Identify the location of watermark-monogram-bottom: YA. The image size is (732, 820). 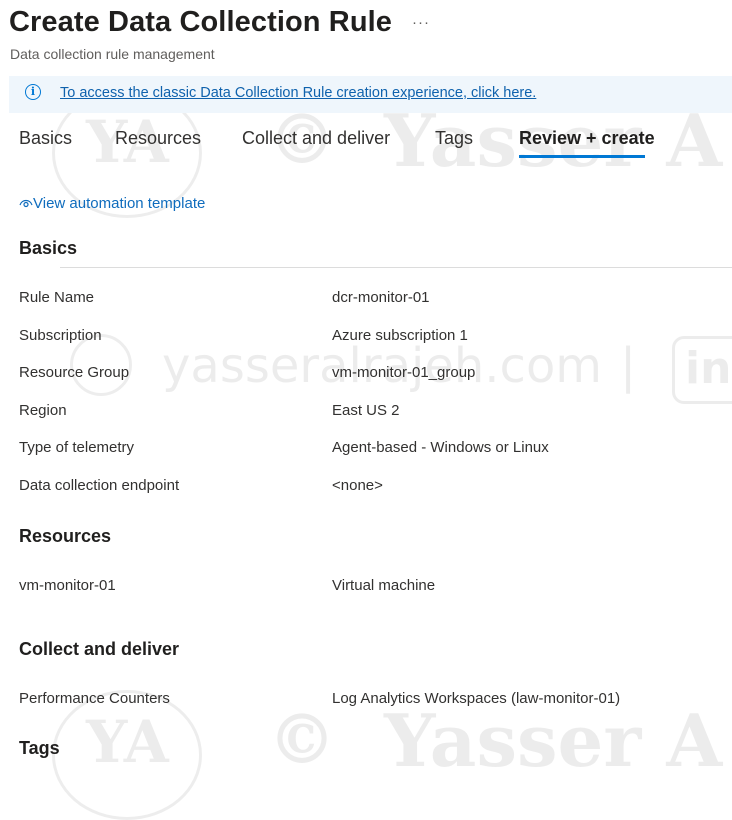
(127, 742).